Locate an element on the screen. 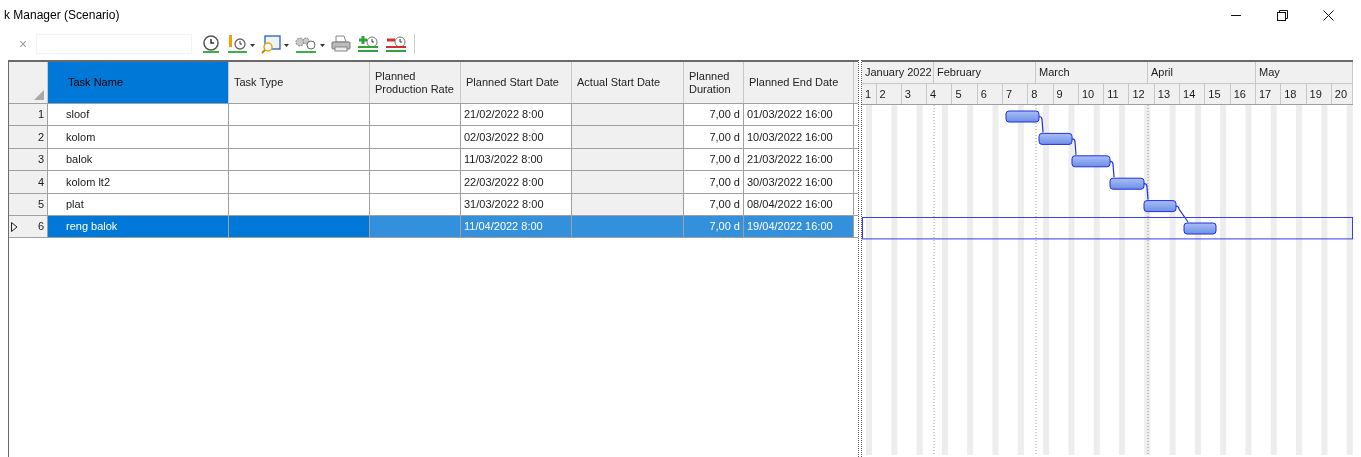 The image size is (1361, 457). start-date-cell: 02/03/2022 8:00 is located at coordinates (516, 137).